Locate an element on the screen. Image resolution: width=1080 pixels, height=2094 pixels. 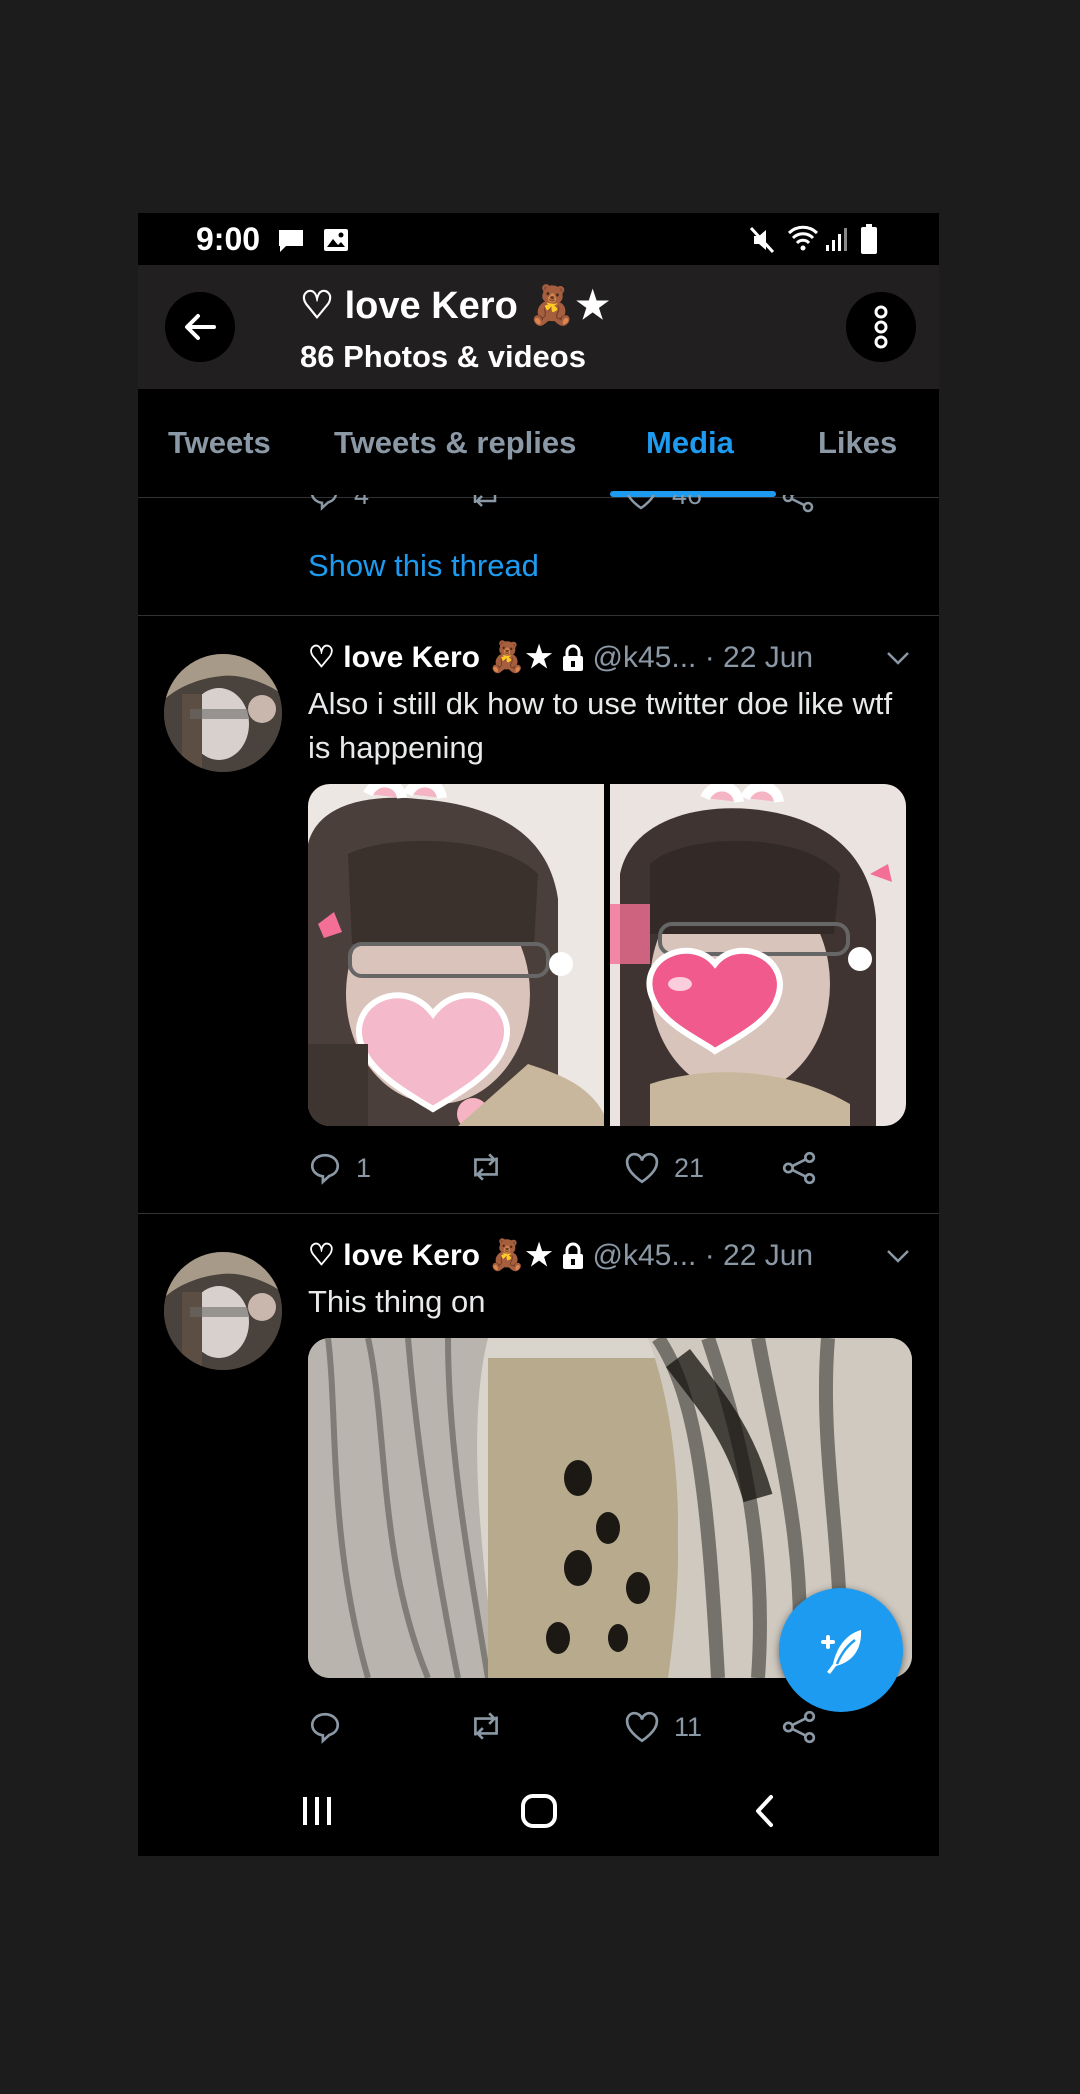
compose-feather-icon is located at coordinates (841, 1652).